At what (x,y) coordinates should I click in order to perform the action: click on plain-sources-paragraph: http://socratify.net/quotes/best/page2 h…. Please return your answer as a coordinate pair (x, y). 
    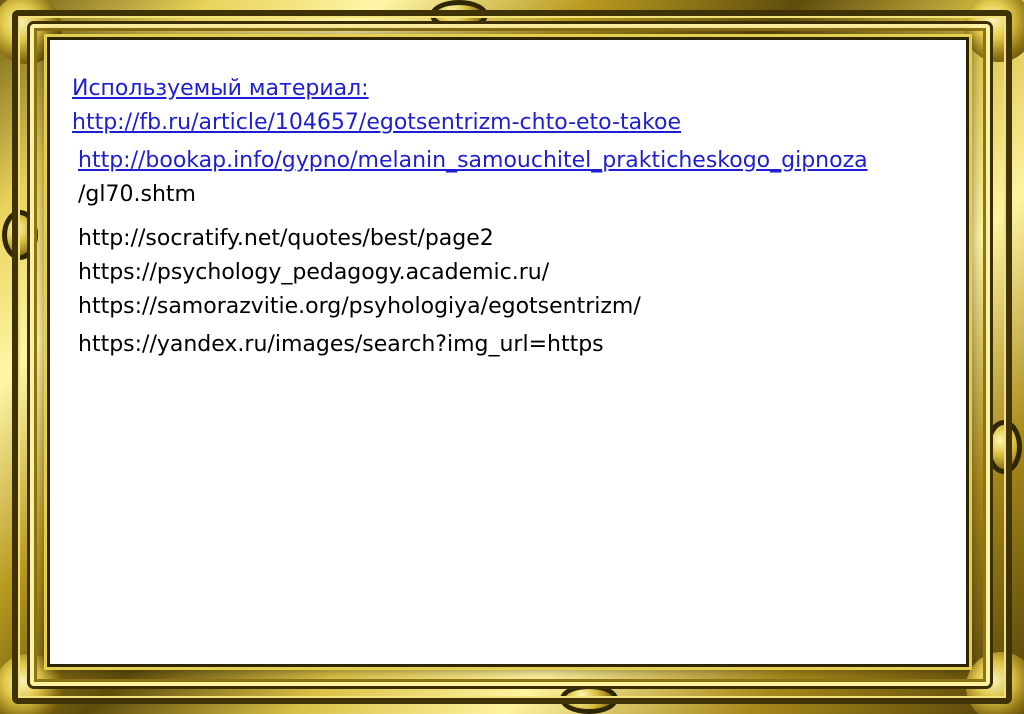
    Looking at the image, I should click on (512, 273).